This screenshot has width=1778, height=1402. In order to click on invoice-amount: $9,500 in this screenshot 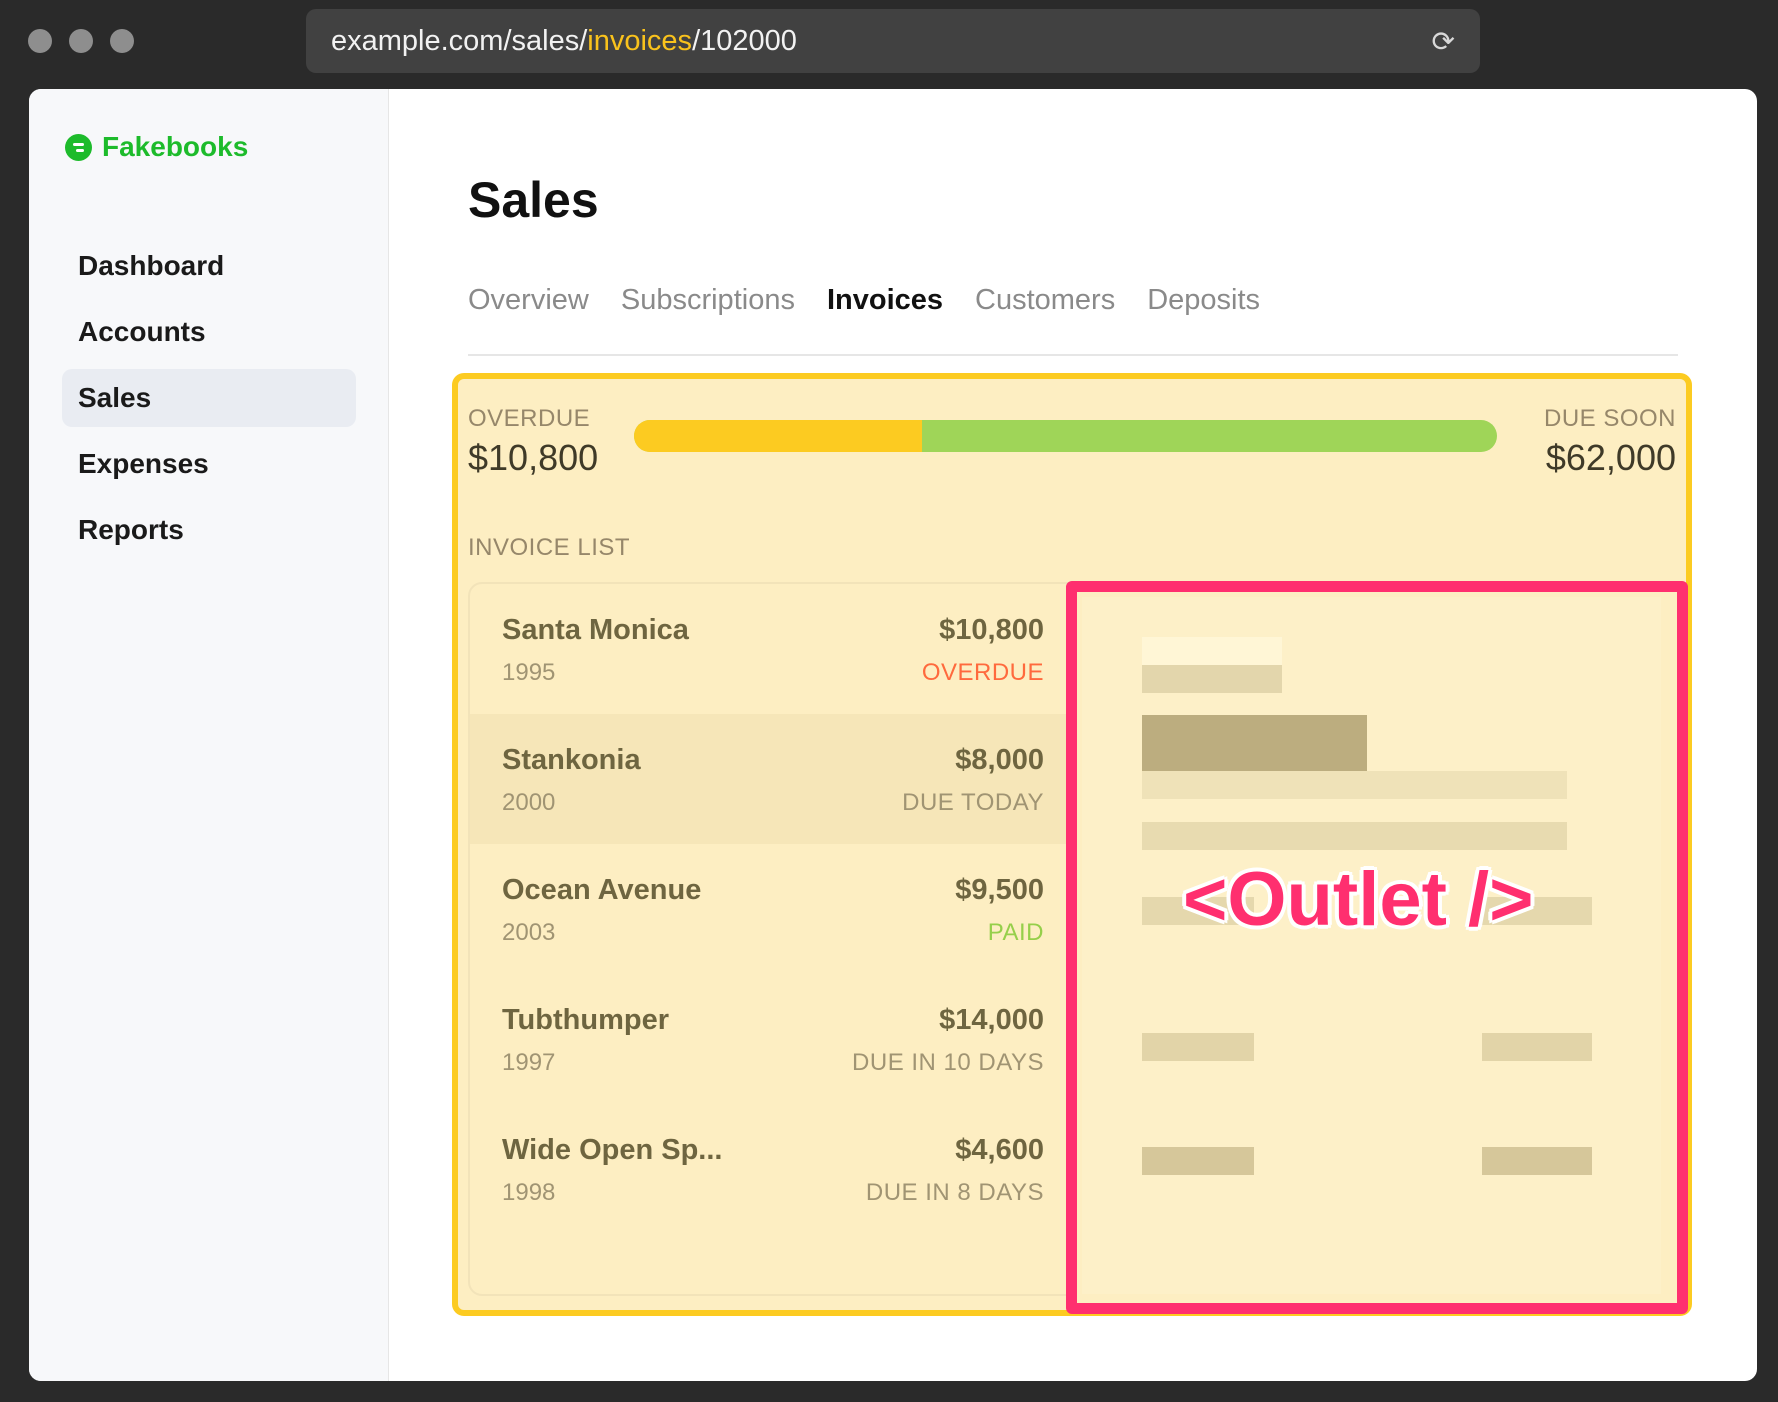, I will do `click(999, 890)`.